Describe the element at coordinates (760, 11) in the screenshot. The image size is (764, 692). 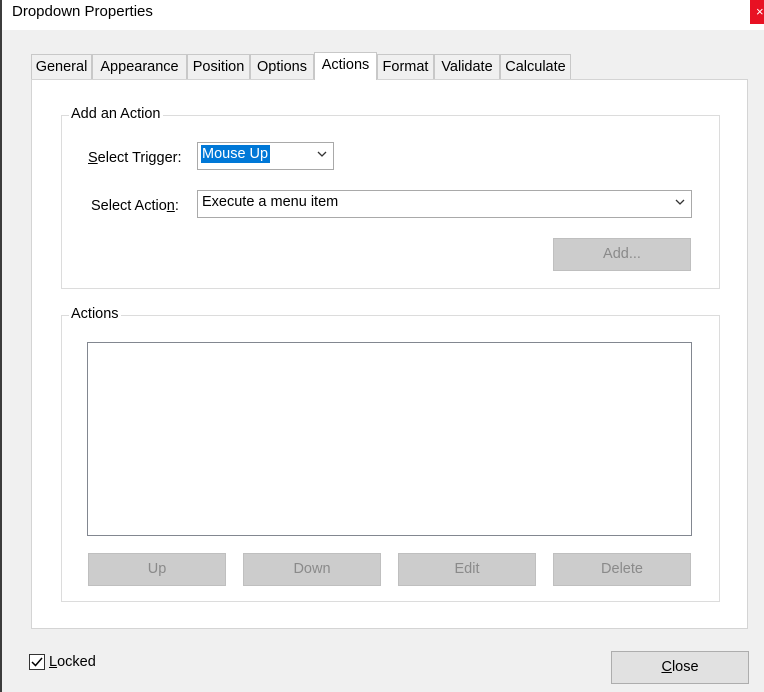
I see `close-icon: ×` at that location.